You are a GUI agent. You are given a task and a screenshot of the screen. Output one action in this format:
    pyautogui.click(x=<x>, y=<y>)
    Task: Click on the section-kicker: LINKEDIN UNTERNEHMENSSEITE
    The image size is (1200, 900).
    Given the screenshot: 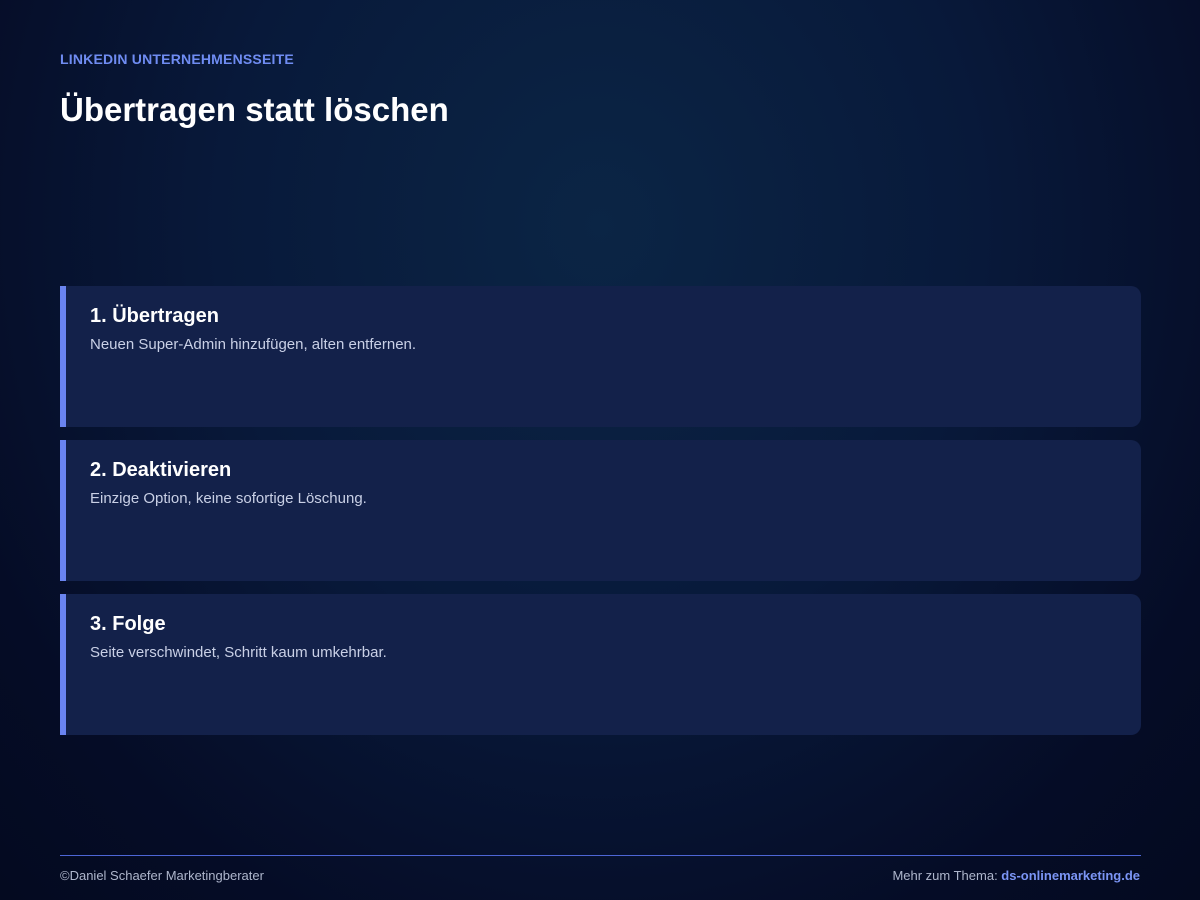 What is the action you would take?
    pyautogui.click(x=177, y=59)
    